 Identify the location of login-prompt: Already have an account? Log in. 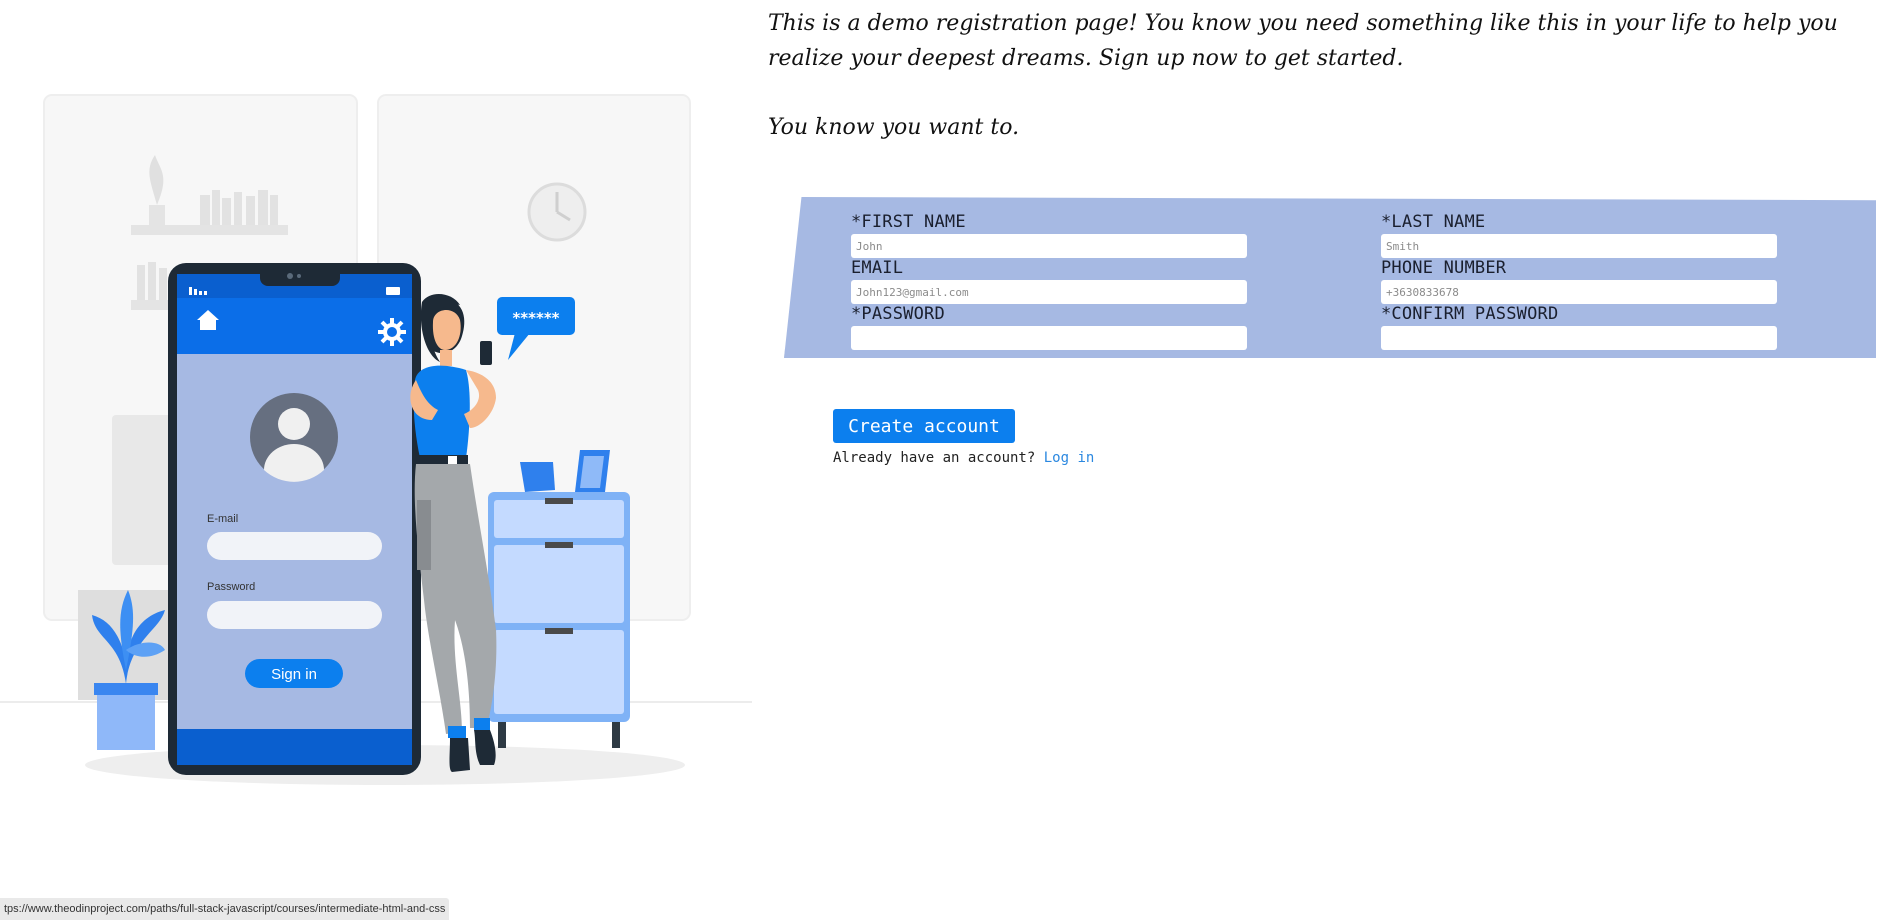
(963, 458).